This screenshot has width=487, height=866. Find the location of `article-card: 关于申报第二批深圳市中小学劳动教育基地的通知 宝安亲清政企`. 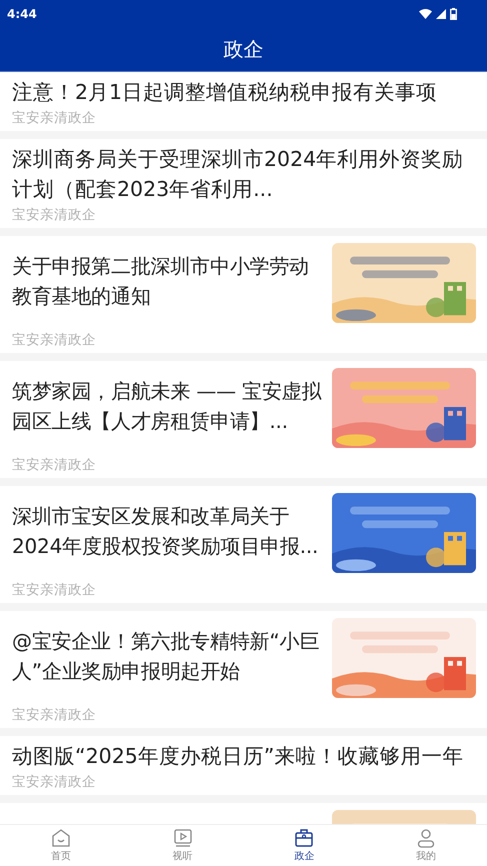

article-card: 关于申报第二批深圳市中小学劳动教育基地的通知 宝安亲清政企 is located at coordinates (243, 294).